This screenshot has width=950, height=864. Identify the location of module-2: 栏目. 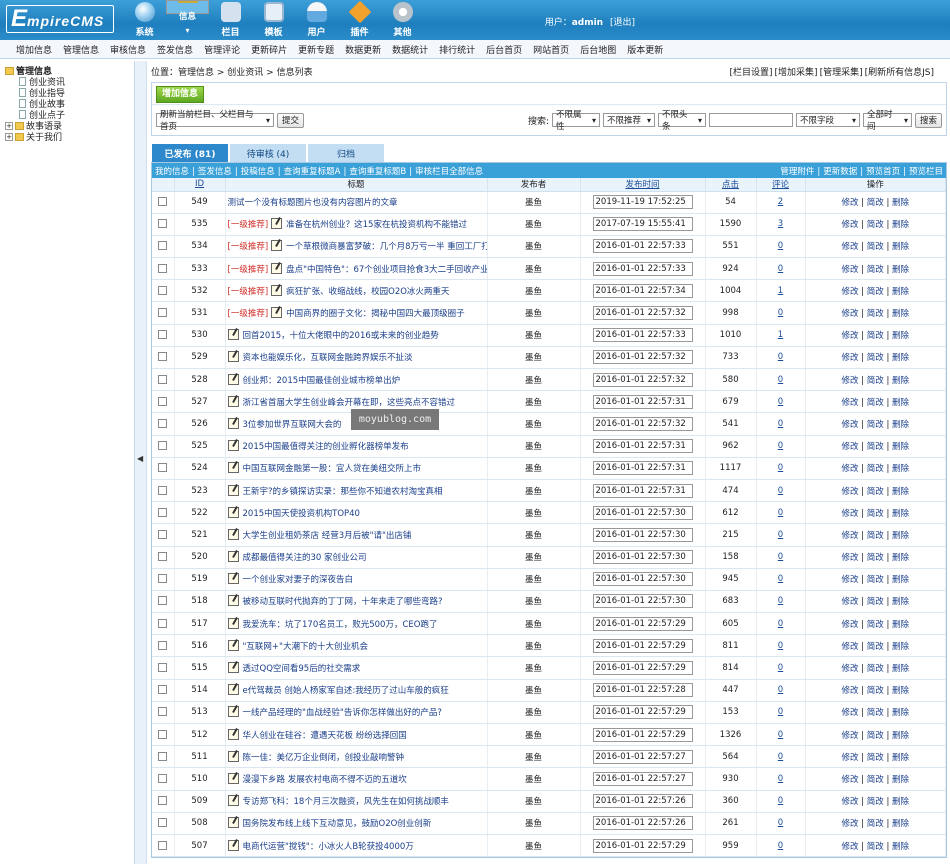
(230, 20).